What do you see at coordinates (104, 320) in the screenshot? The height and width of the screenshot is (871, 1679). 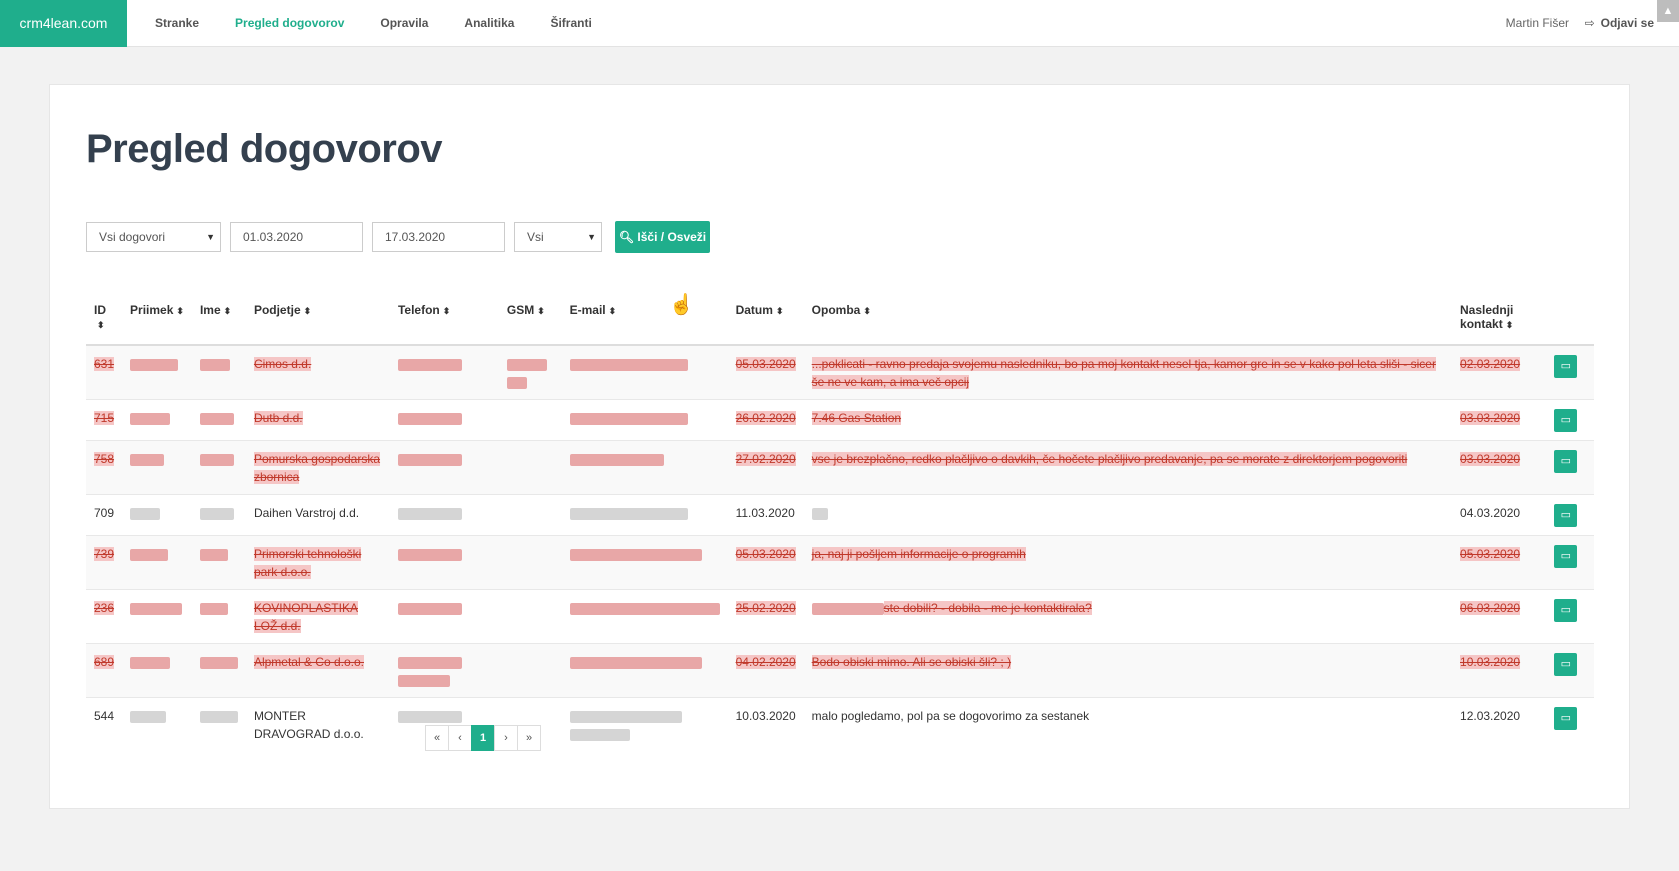 I see `col-id: ID ⬍` at bounding box center [104, 320].